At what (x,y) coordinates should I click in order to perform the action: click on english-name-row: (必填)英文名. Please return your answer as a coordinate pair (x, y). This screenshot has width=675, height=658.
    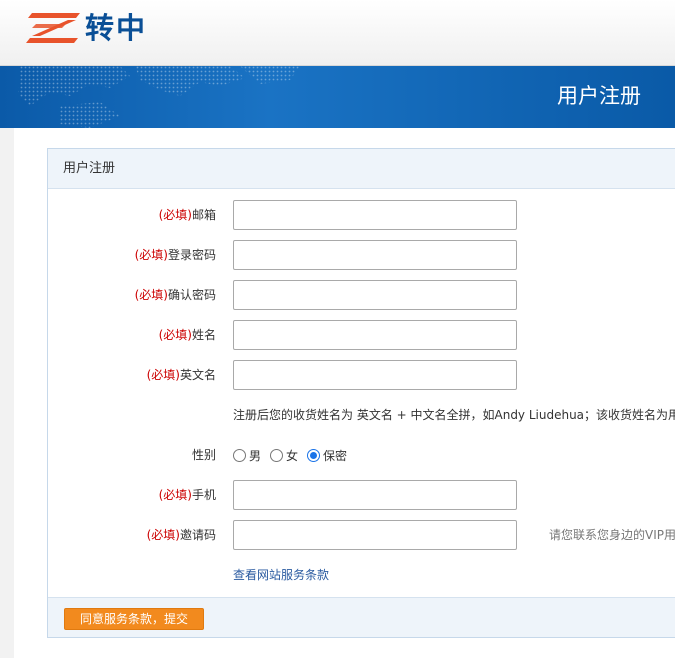
    Looking at the image, I should click on (361, 375).